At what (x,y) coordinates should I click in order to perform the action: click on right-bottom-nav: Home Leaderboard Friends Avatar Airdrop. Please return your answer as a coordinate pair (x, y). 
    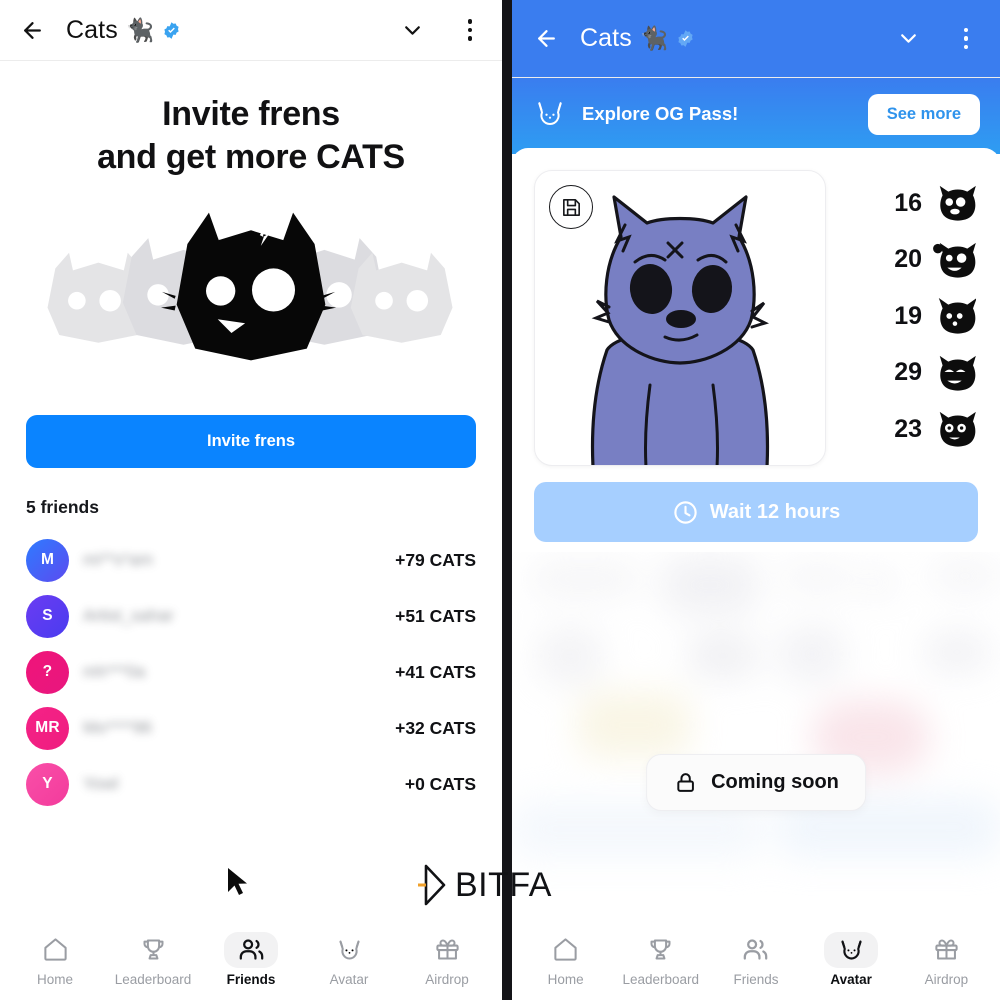
    Looking at the image, I should click on (756, 961).